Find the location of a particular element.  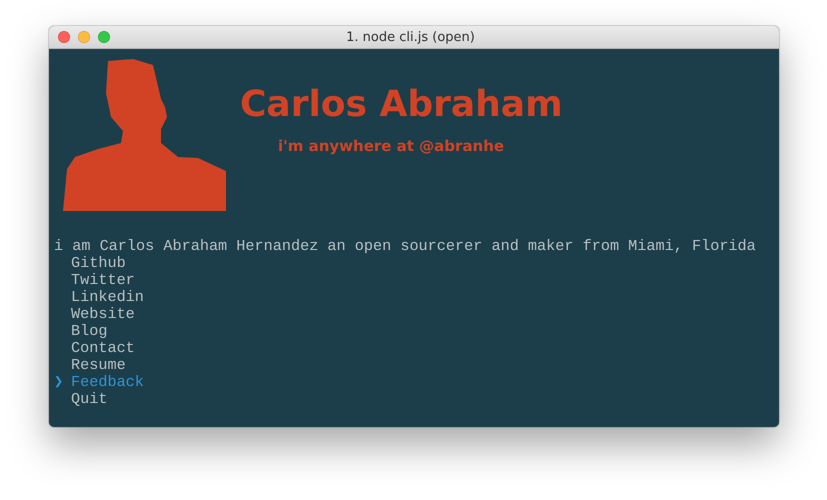

close-button is located at coordinates (64, 37).